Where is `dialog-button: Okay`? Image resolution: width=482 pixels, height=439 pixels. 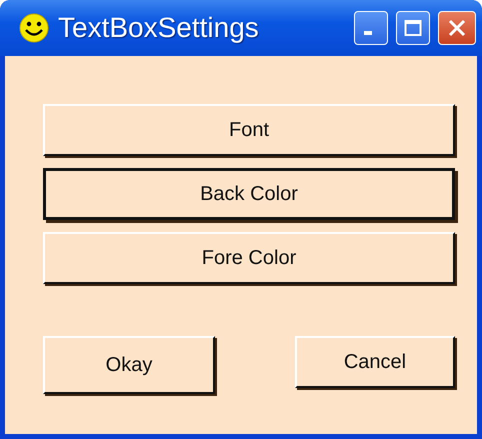
dialog-button: Okay is located at coordinates (129, 365).